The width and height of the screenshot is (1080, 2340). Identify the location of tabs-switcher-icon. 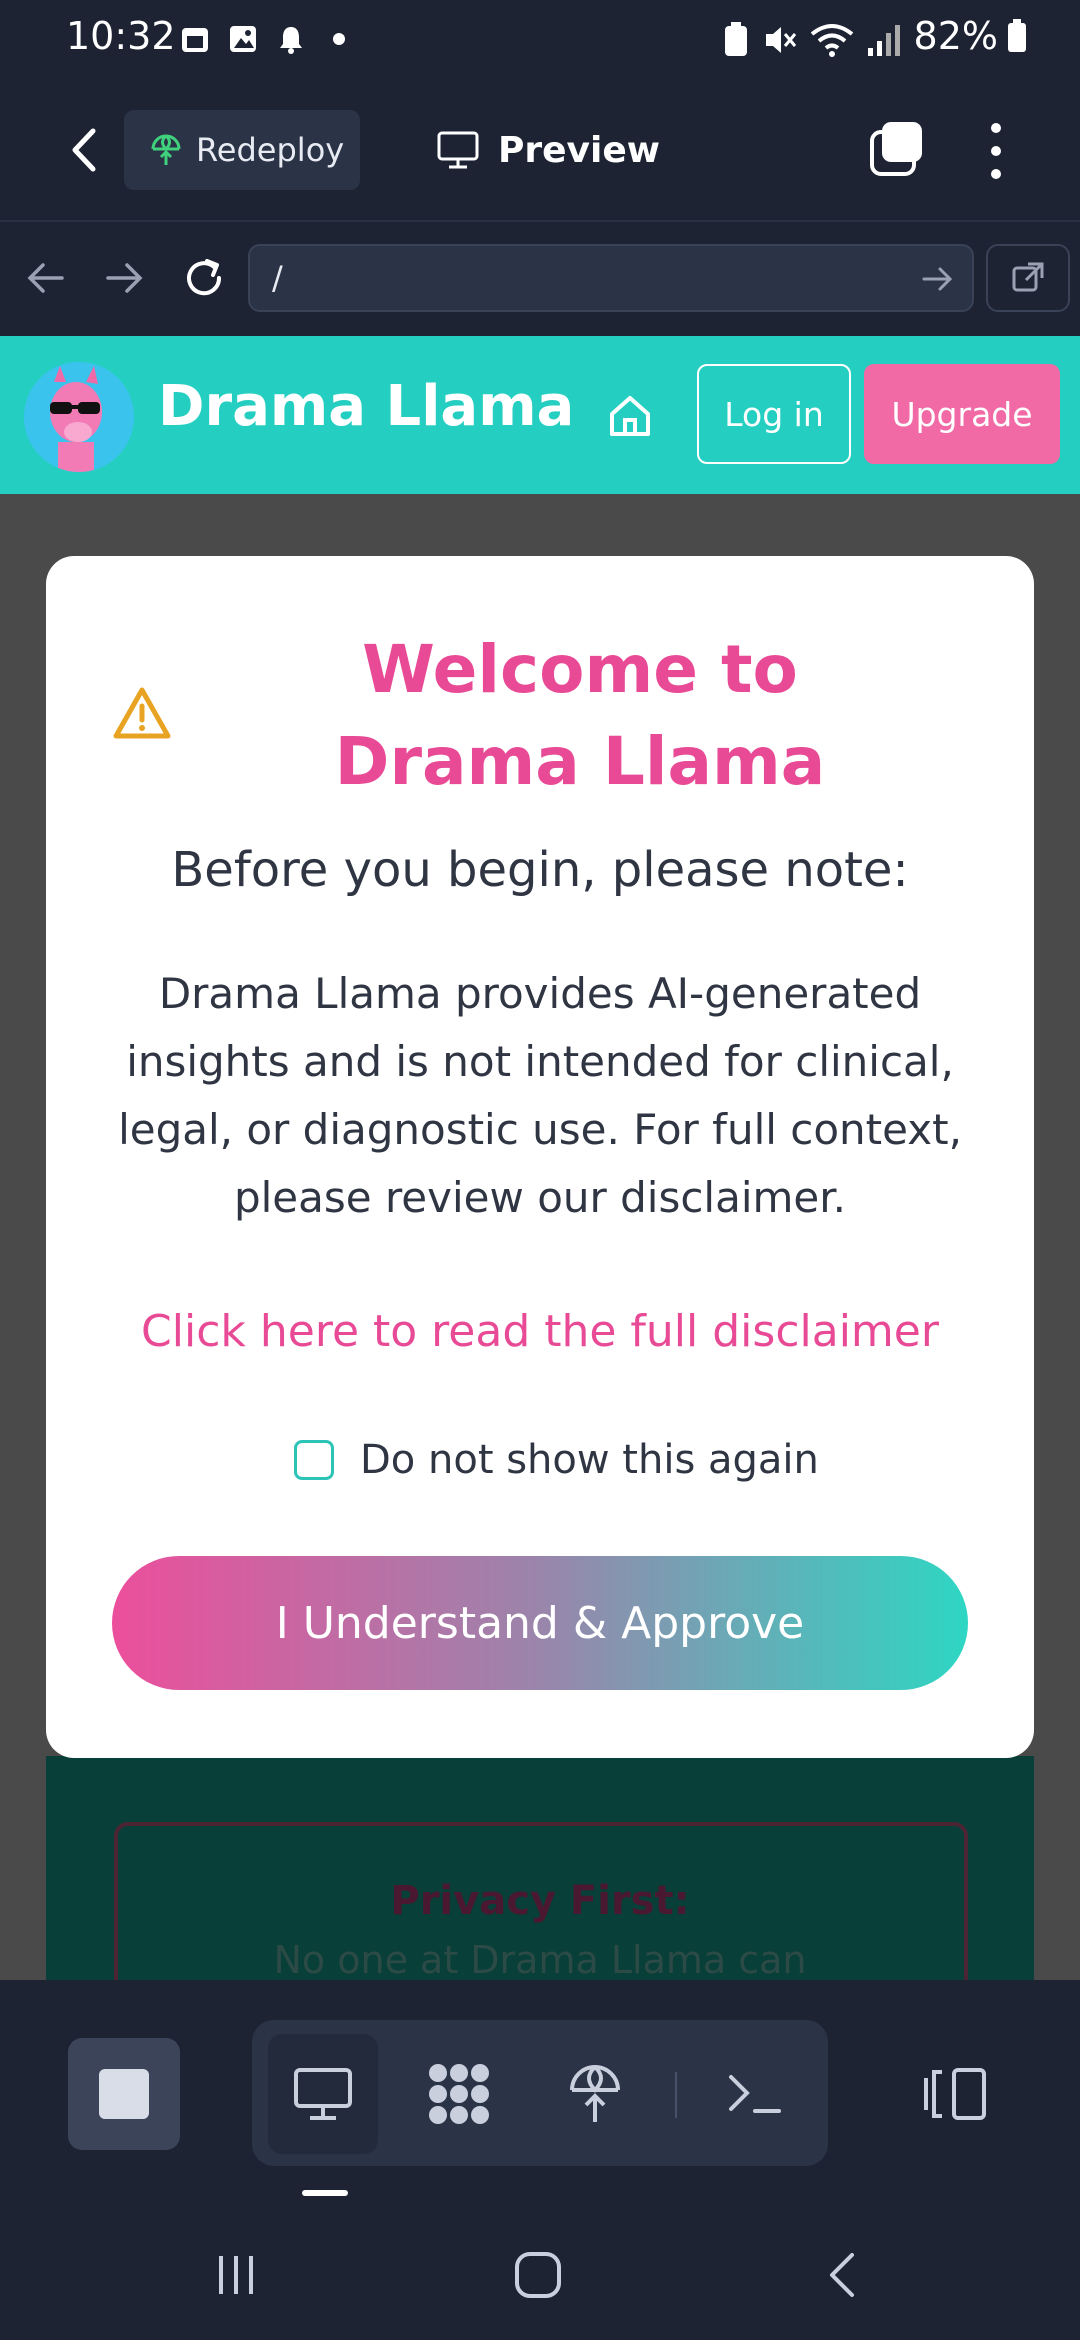
(897, 148).